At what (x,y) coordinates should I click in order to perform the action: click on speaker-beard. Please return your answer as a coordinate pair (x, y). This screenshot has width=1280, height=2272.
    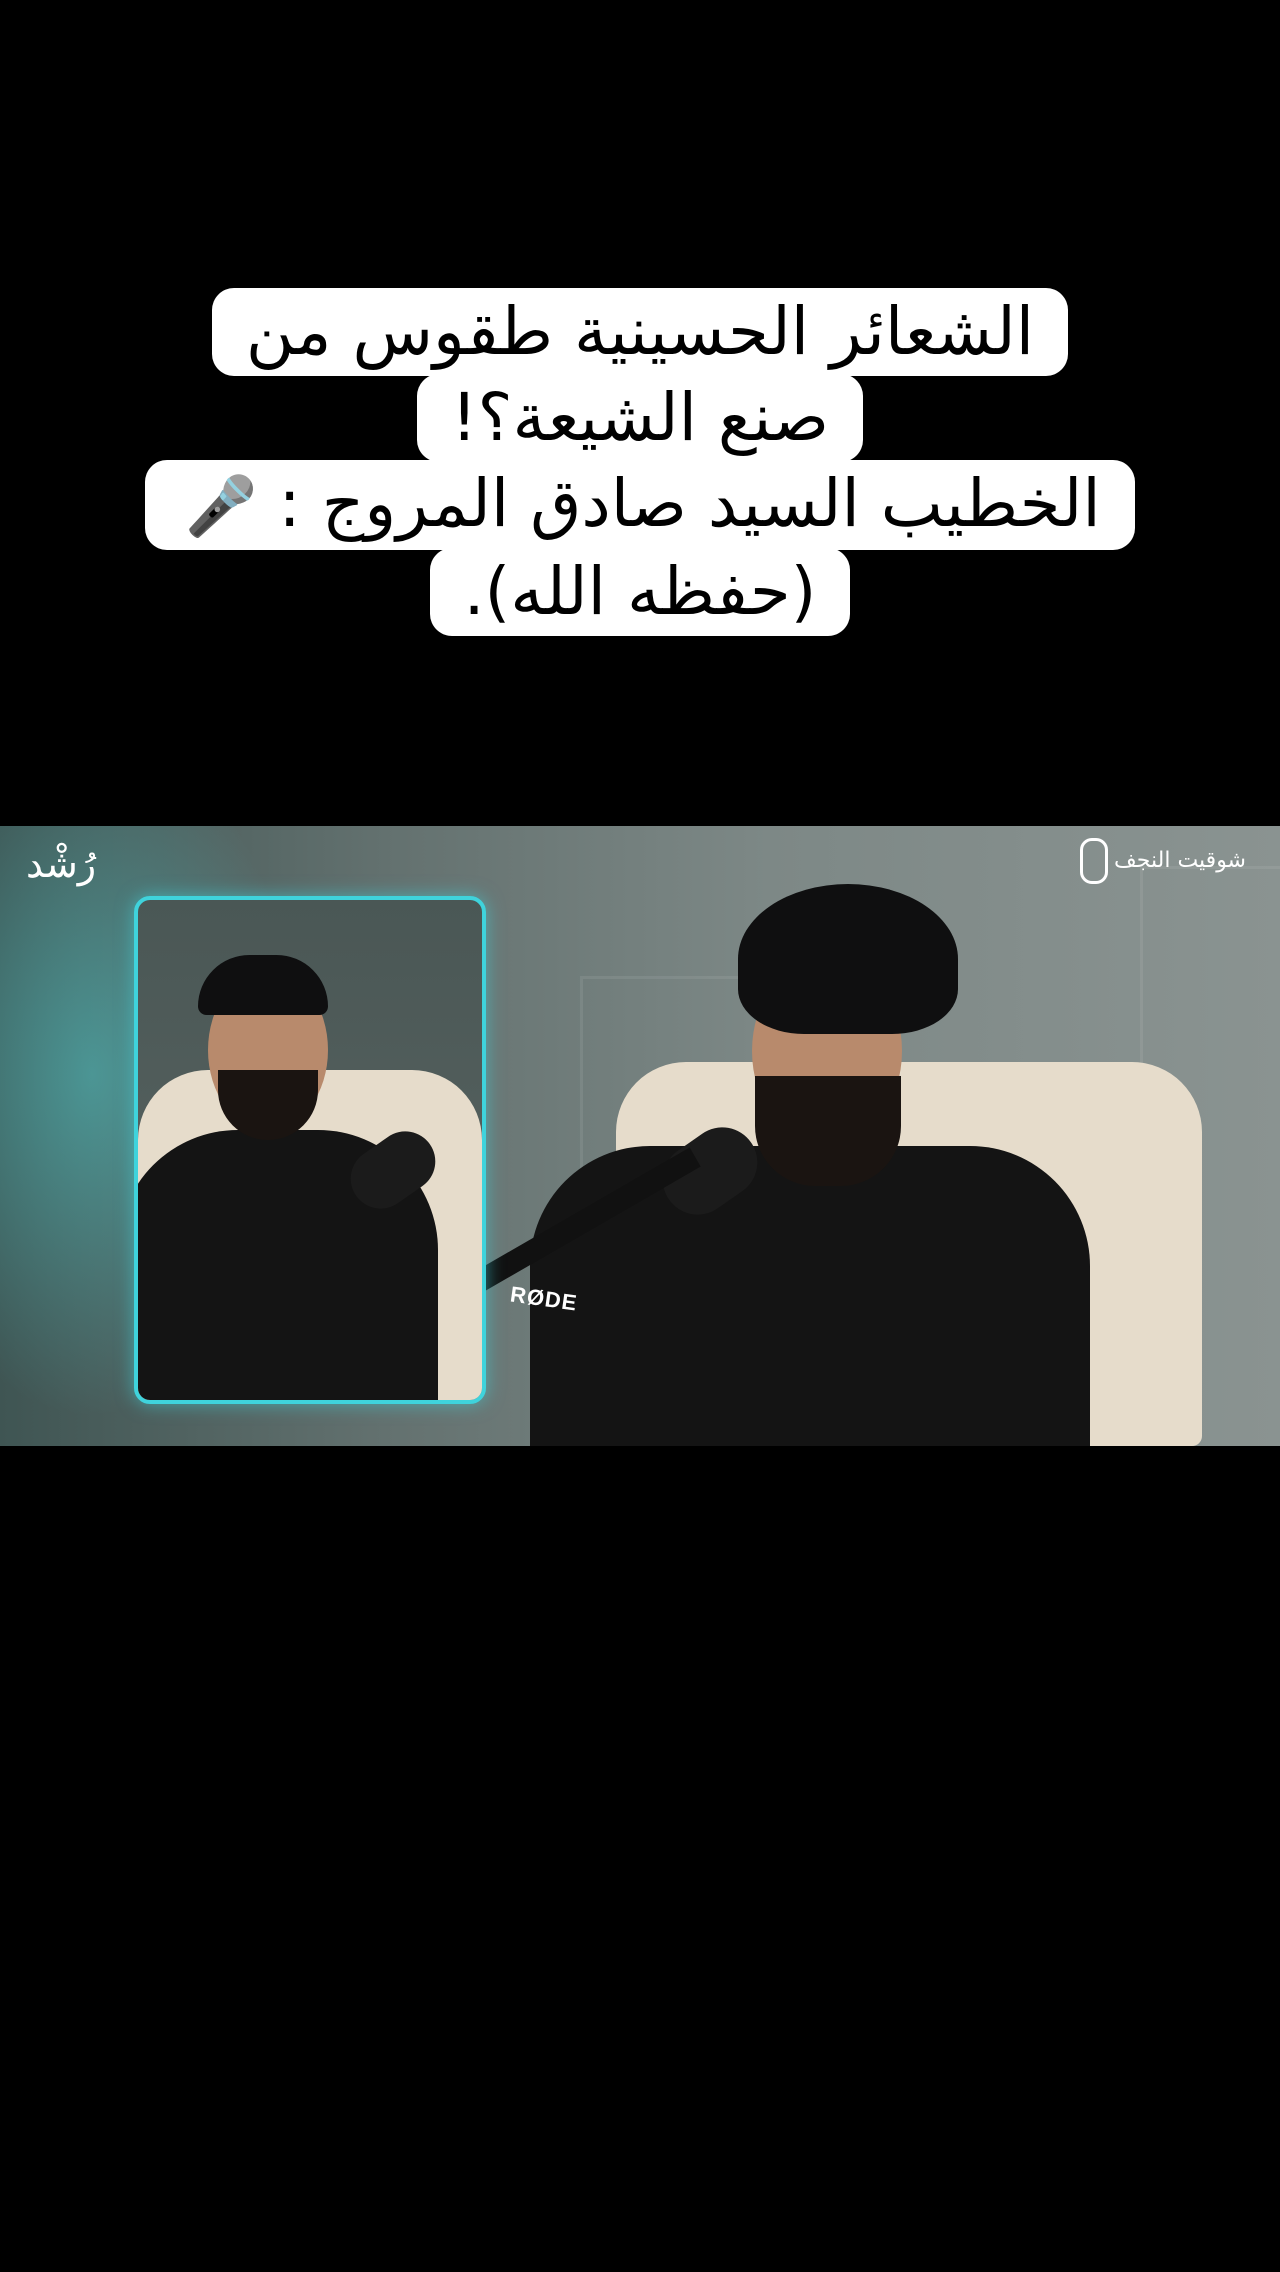
    Looking at the image, I should click on (828, 1131).